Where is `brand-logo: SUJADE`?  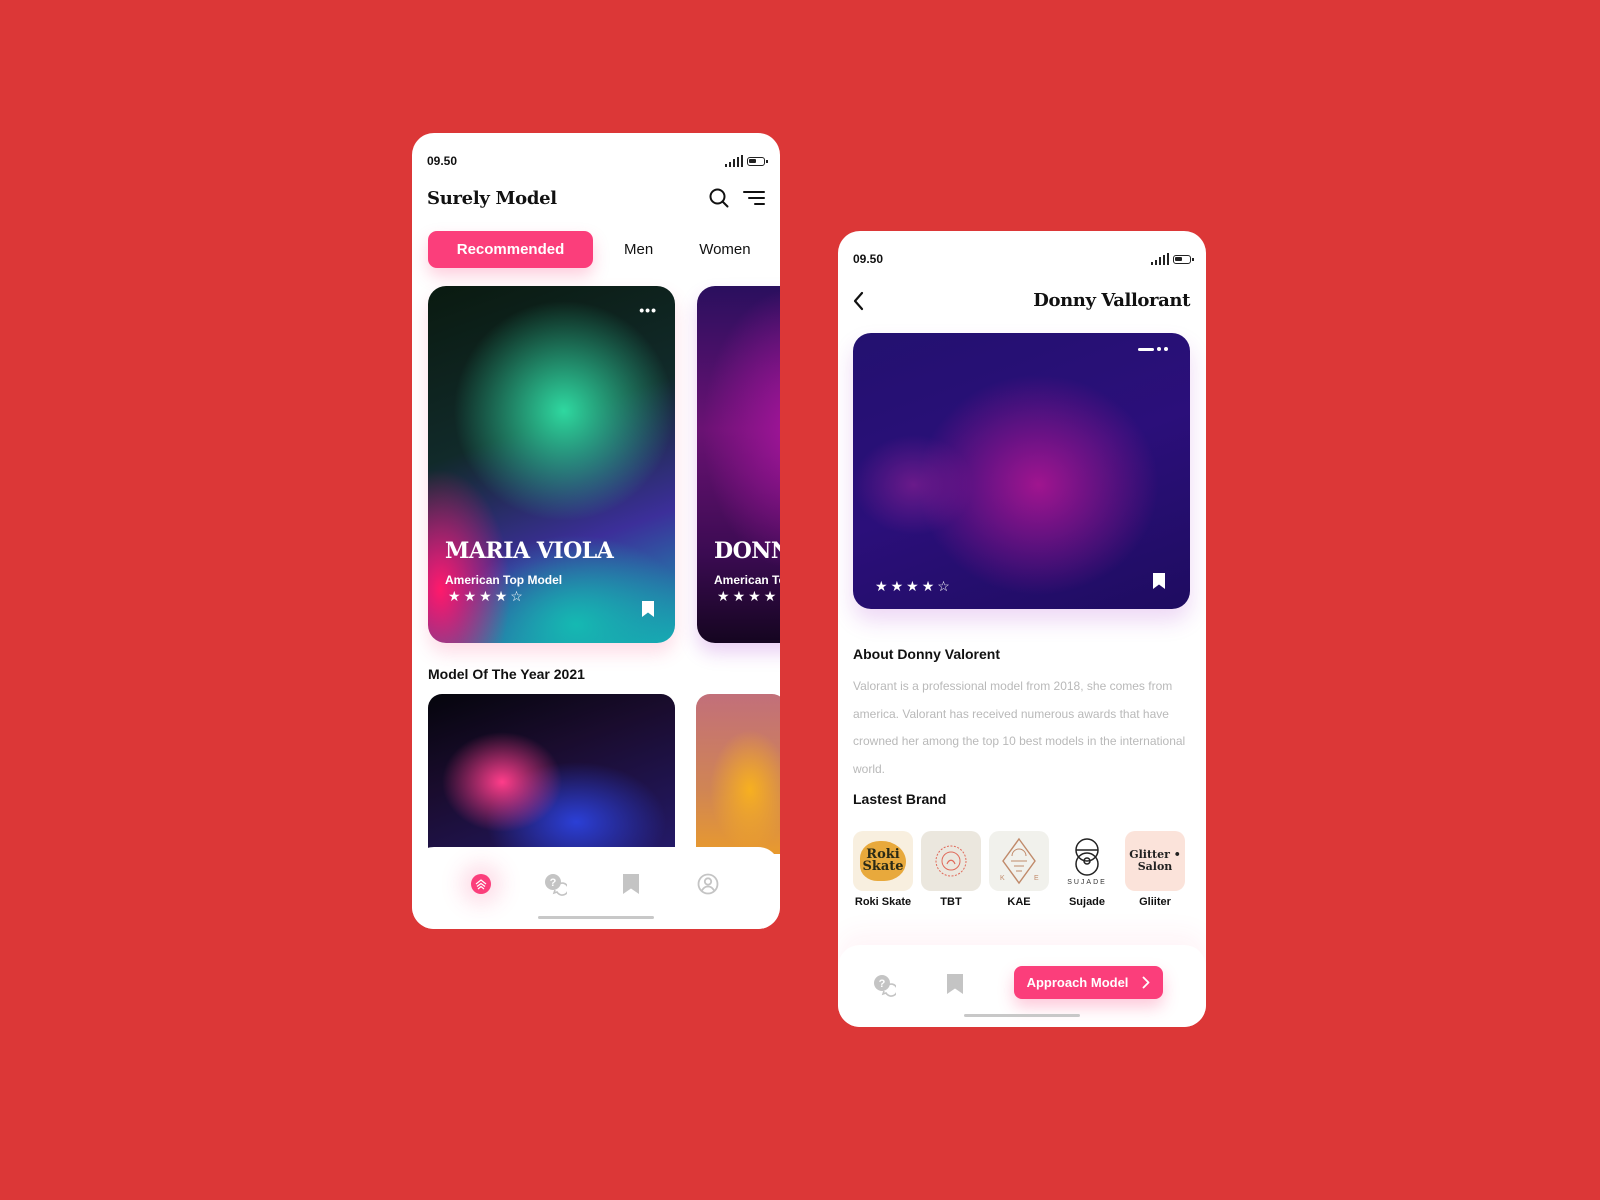
brand-logo: SUJADE is located at coordinates (1087, 861).